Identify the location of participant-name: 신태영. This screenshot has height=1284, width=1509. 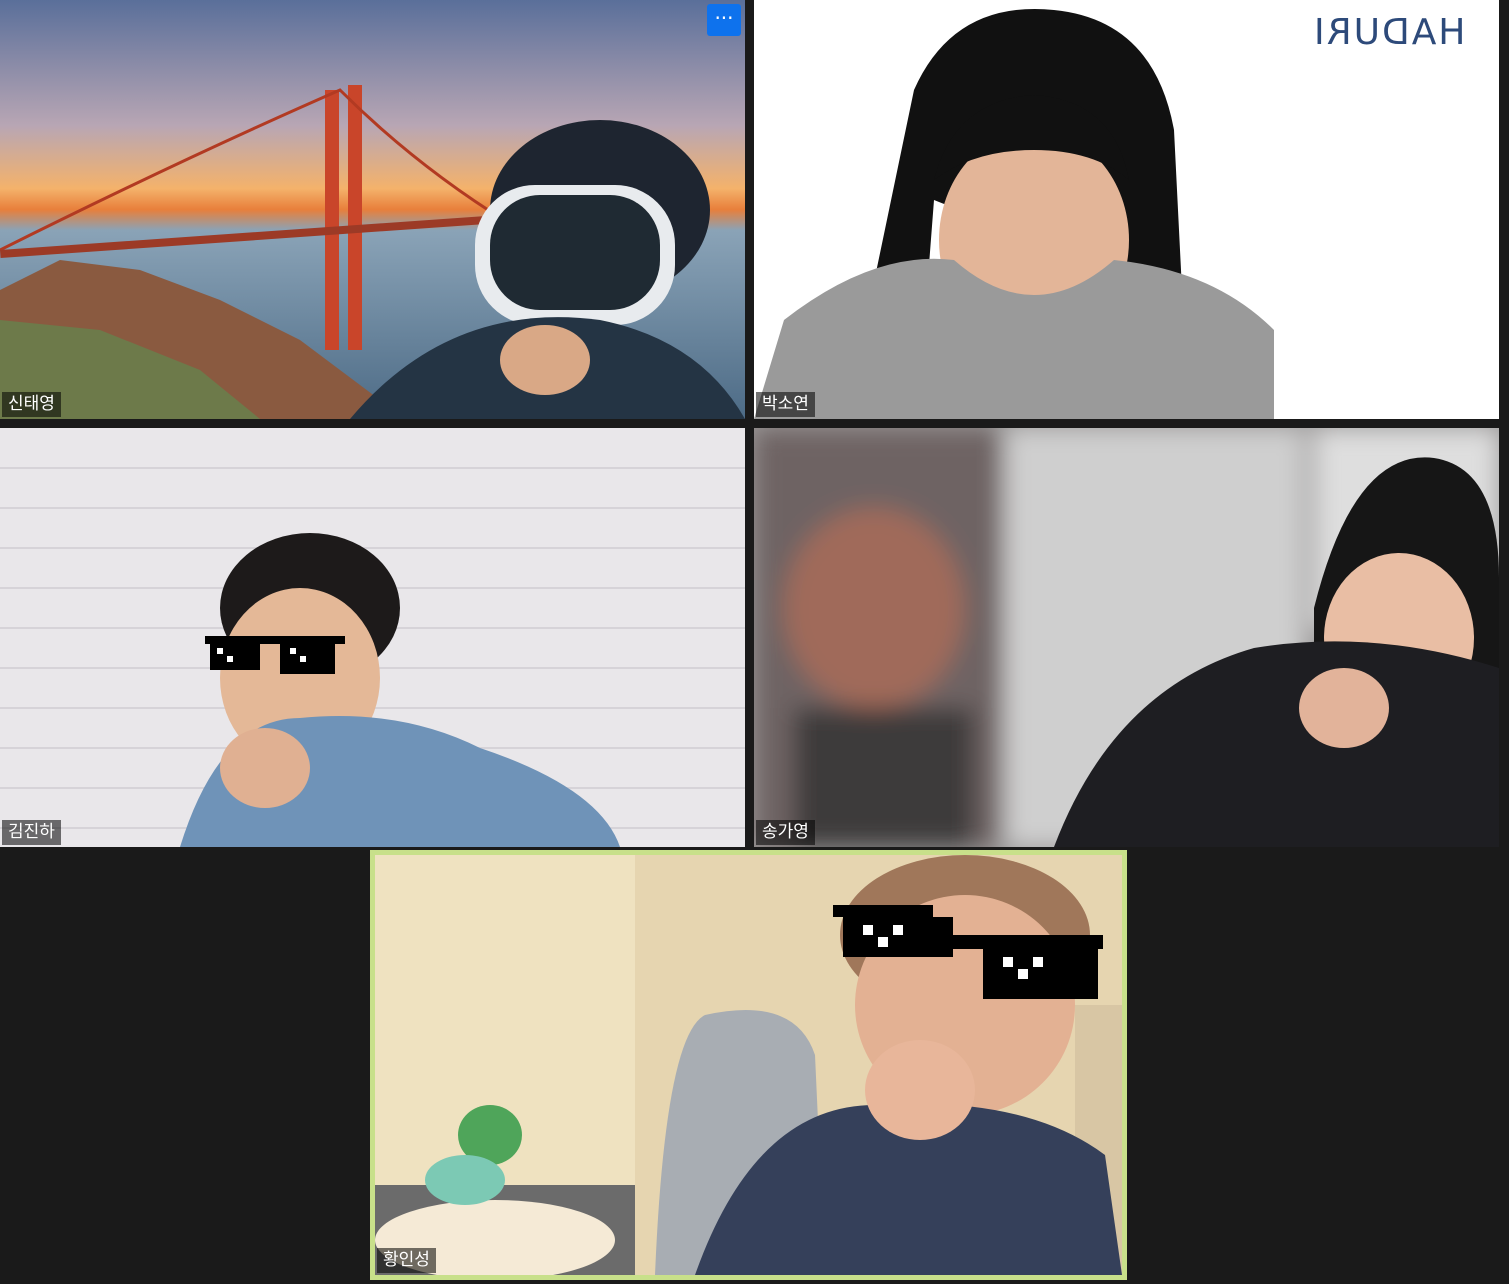
(31, 404).